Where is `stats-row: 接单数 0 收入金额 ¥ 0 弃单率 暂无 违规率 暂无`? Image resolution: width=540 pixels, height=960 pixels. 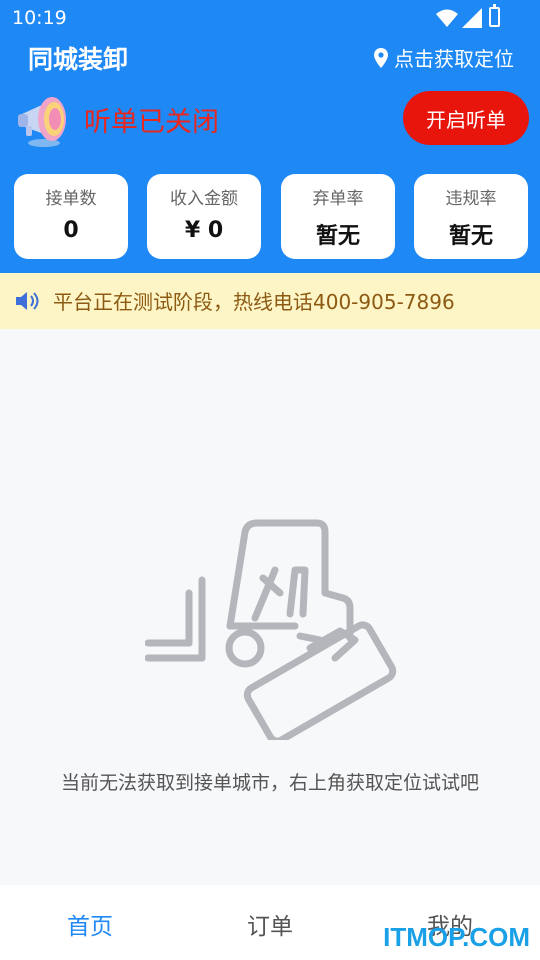
stats-row: 接单数 0 收入金额 ¥ 0 弃单率 暂无 违规率 暂无 is located at coordinates (271, 216).